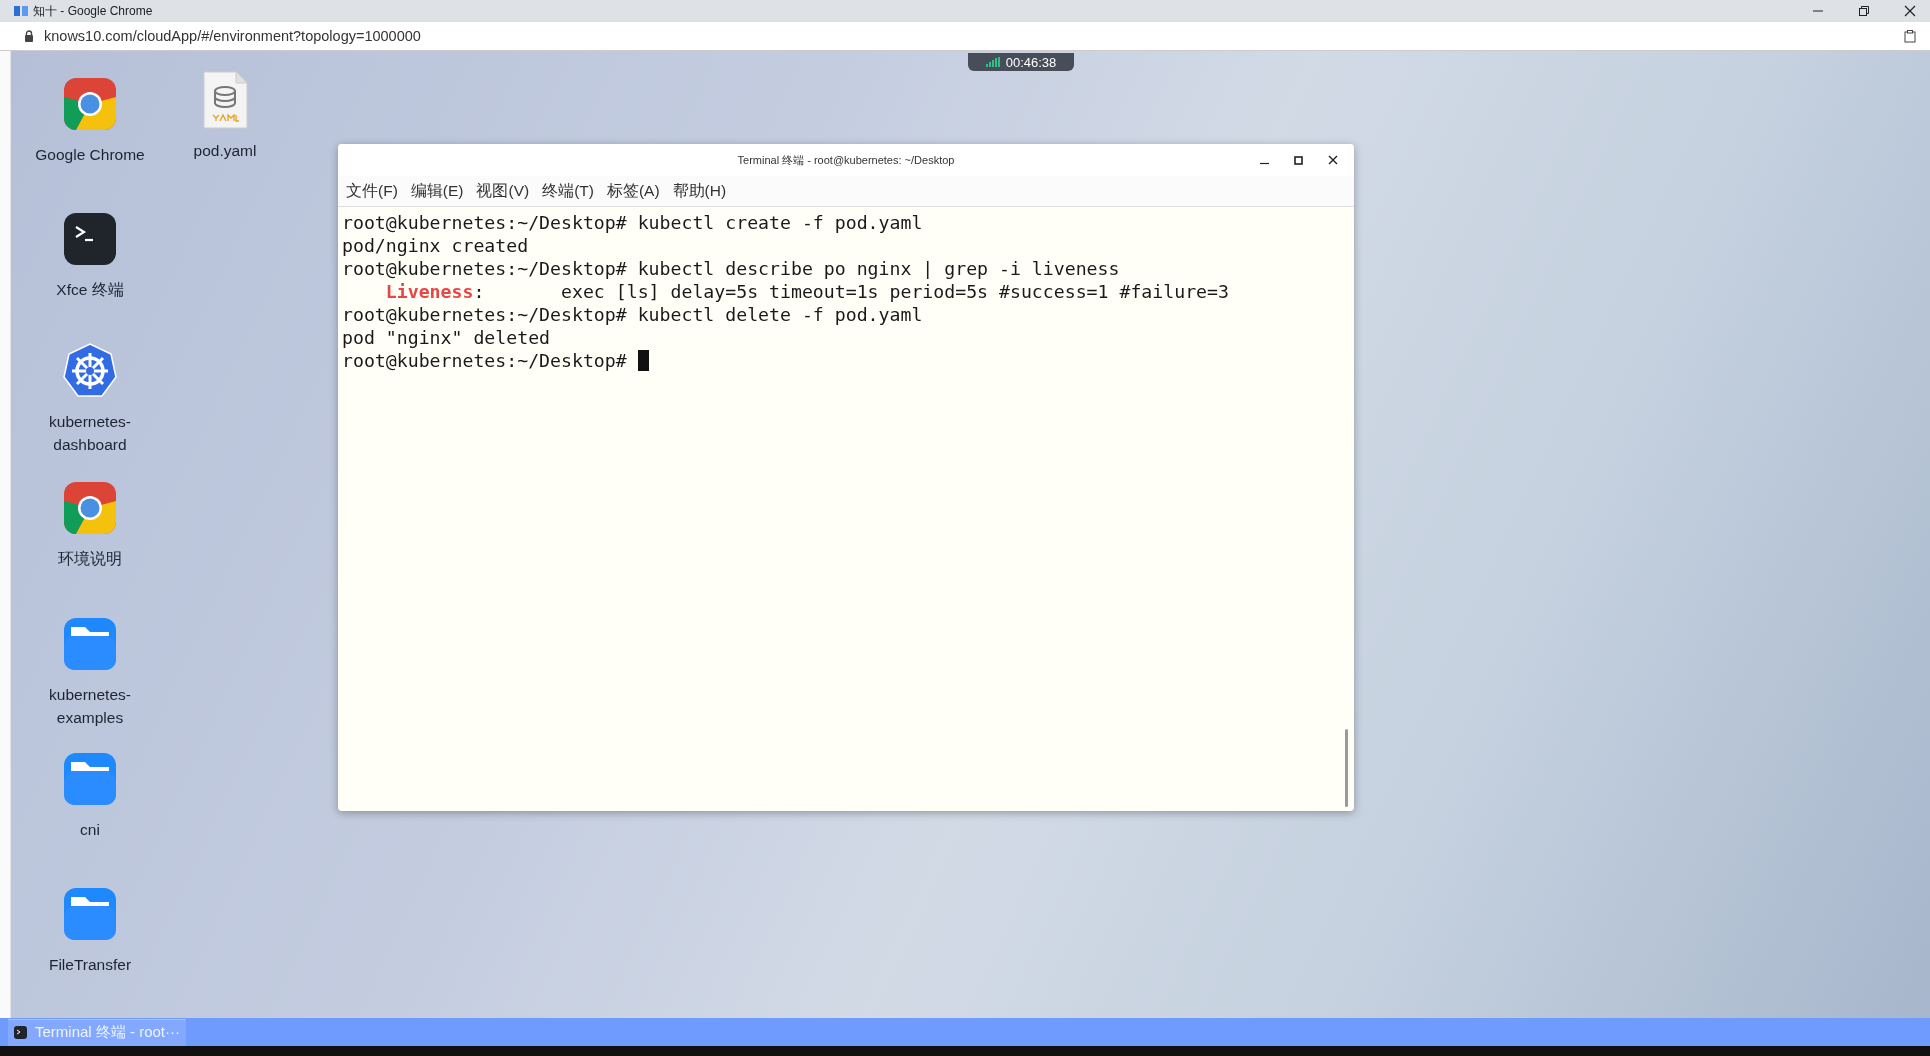  Describe the element at coordinates (90, 154) in the screenshot. I see `desktop-icon-label: Google Chrome` at that location.